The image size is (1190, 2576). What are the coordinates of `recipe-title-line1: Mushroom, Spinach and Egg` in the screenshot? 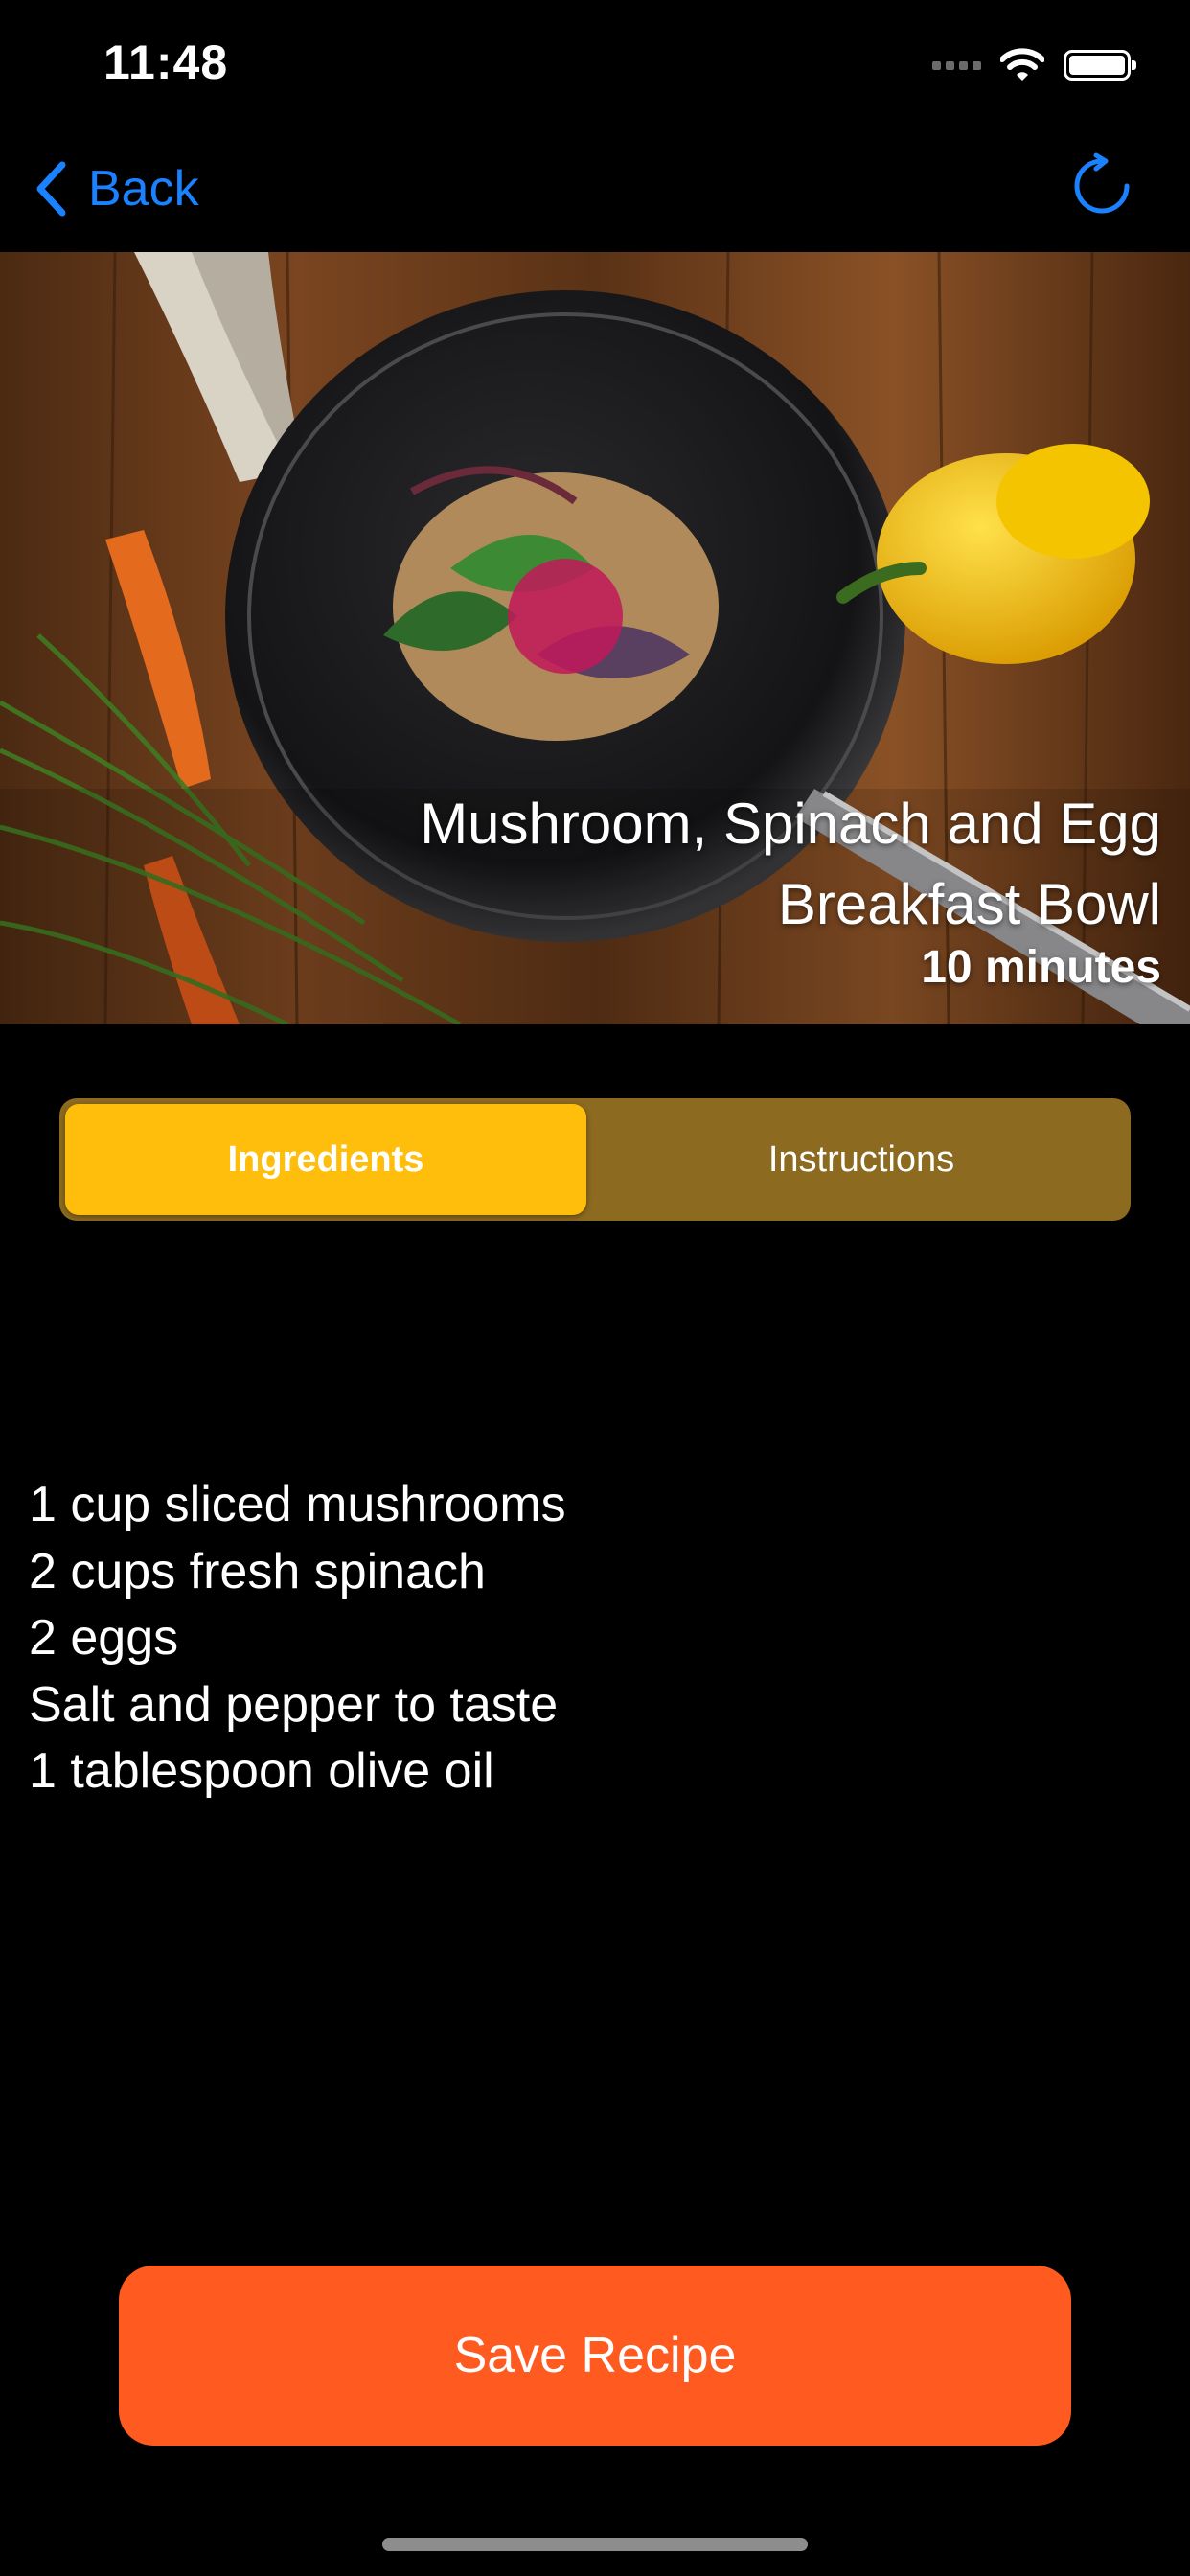 It's located at (791, 824).